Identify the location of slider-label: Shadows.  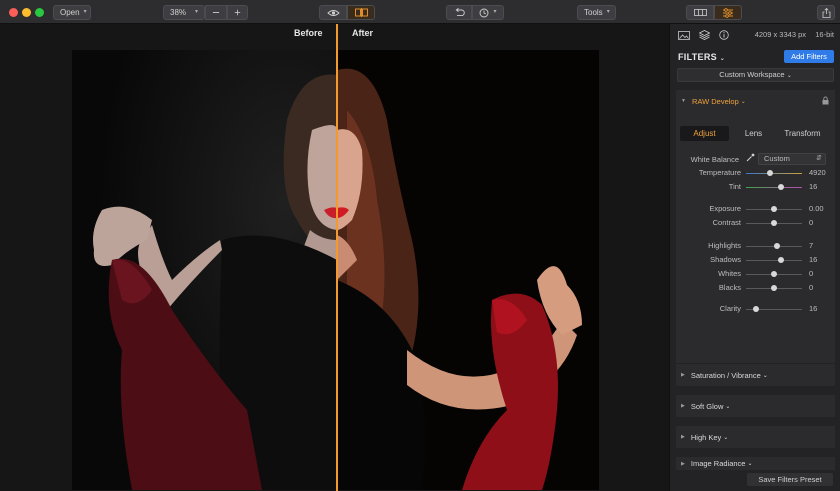
(725, 259).